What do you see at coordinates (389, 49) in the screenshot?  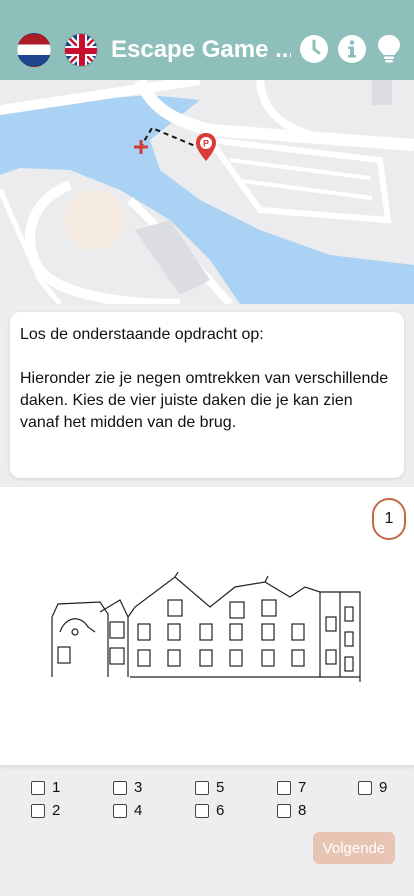 I see `lightbulb-icon` at bounding box center [389, 49].